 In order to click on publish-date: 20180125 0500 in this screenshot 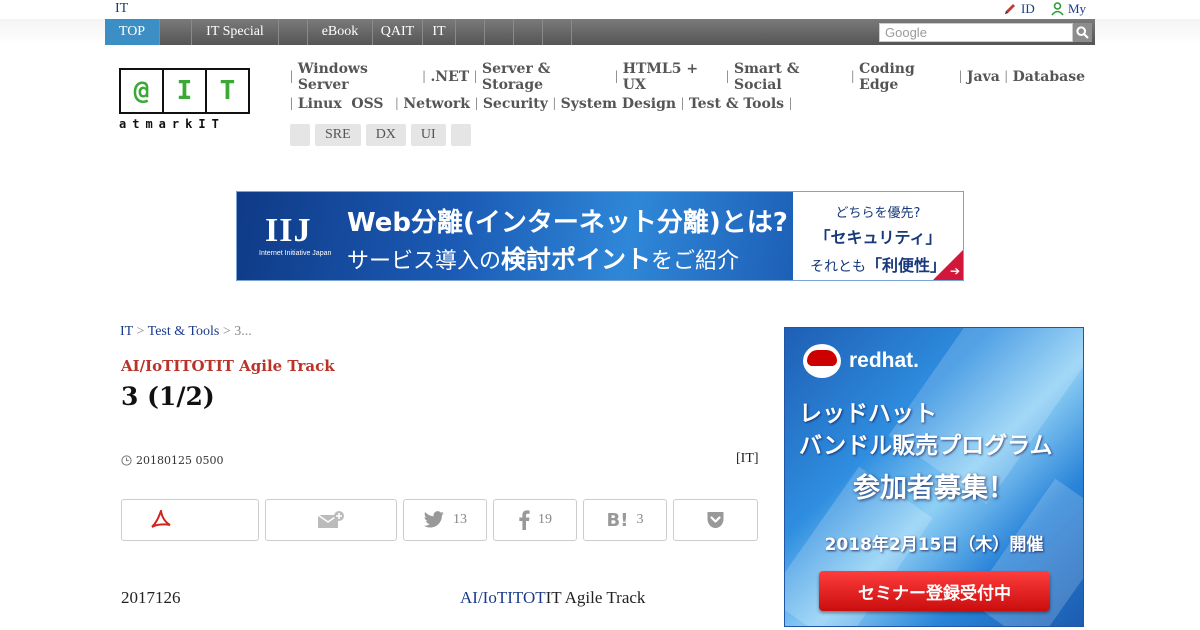, I will do `click(172, 460)`.